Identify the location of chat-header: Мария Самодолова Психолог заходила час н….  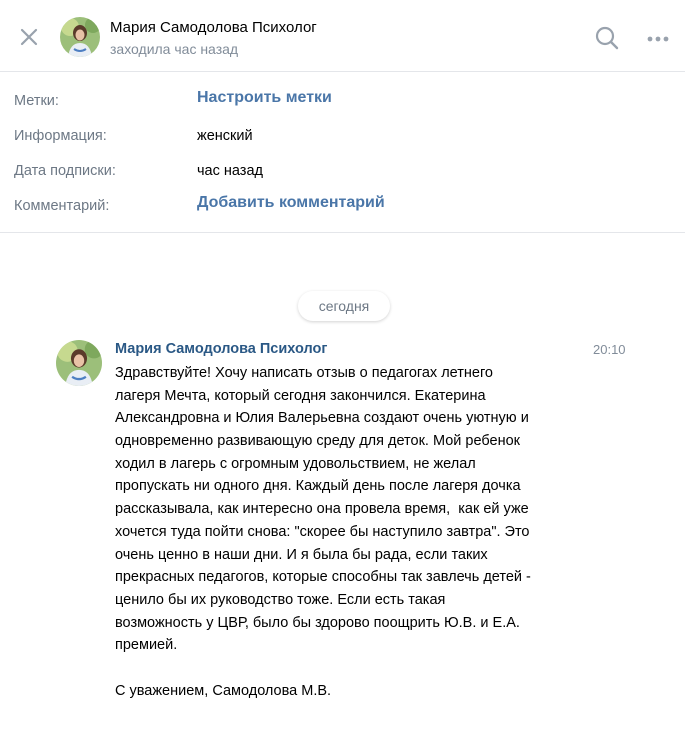
(342, 36).